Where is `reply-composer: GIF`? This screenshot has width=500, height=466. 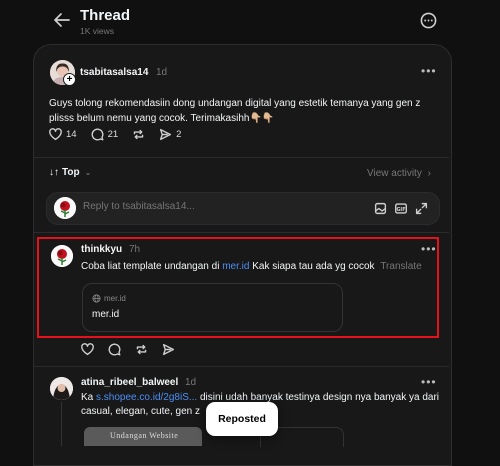 reply-composer: GIF is located at coordinates (243, 208).